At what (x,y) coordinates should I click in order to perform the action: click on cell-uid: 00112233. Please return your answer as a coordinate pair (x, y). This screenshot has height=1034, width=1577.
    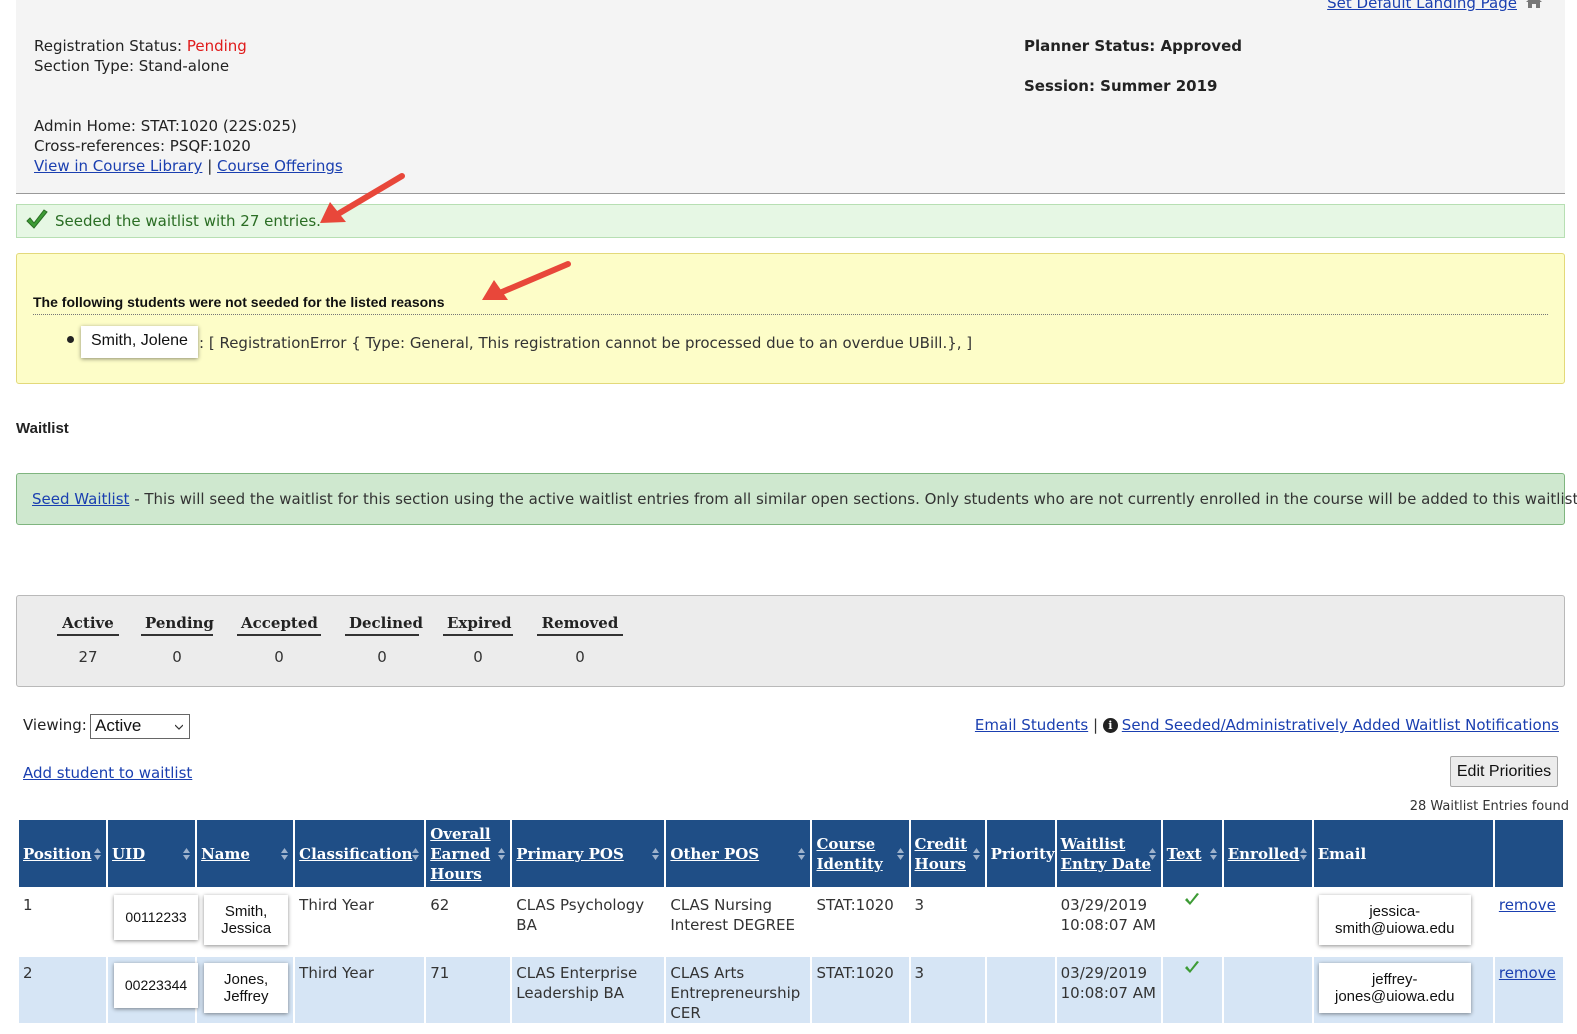
    Looking at the image, I should click on (153, 922).